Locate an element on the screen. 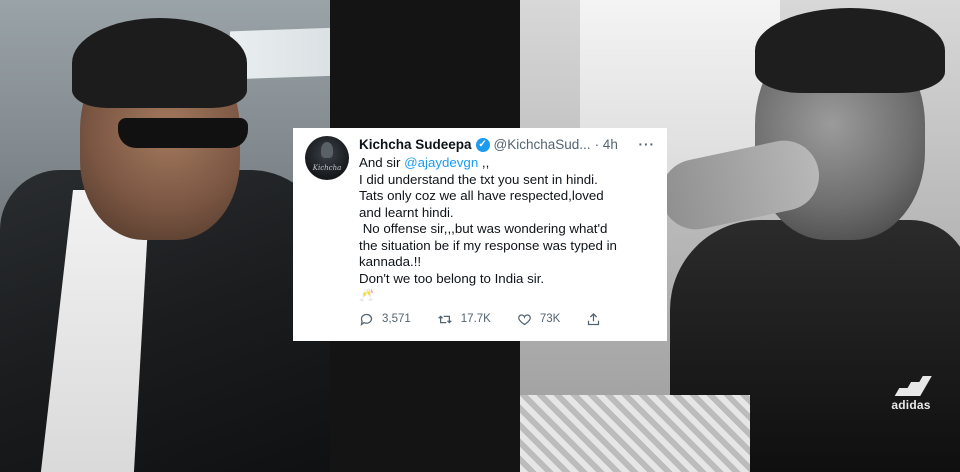  clinking-glasses-emoji: 🥂 is located at coordinates (366, 295).